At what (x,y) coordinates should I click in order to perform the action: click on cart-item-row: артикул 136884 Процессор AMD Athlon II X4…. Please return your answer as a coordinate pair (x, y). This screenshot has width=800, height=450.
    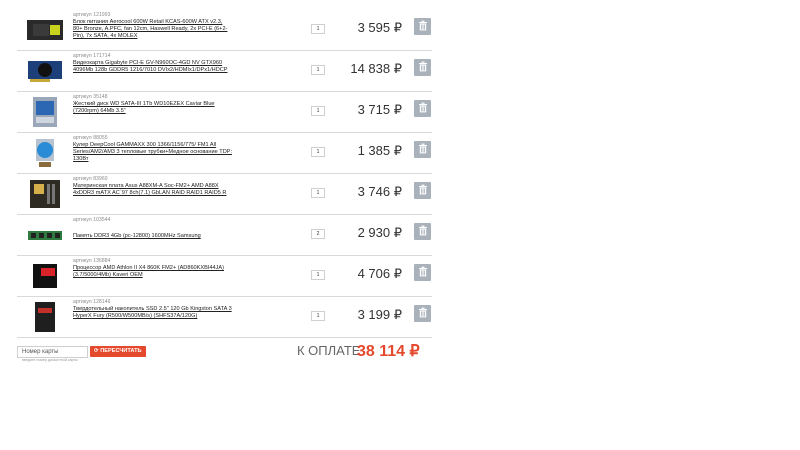
    Looking at the image, I should click on (224, 276).